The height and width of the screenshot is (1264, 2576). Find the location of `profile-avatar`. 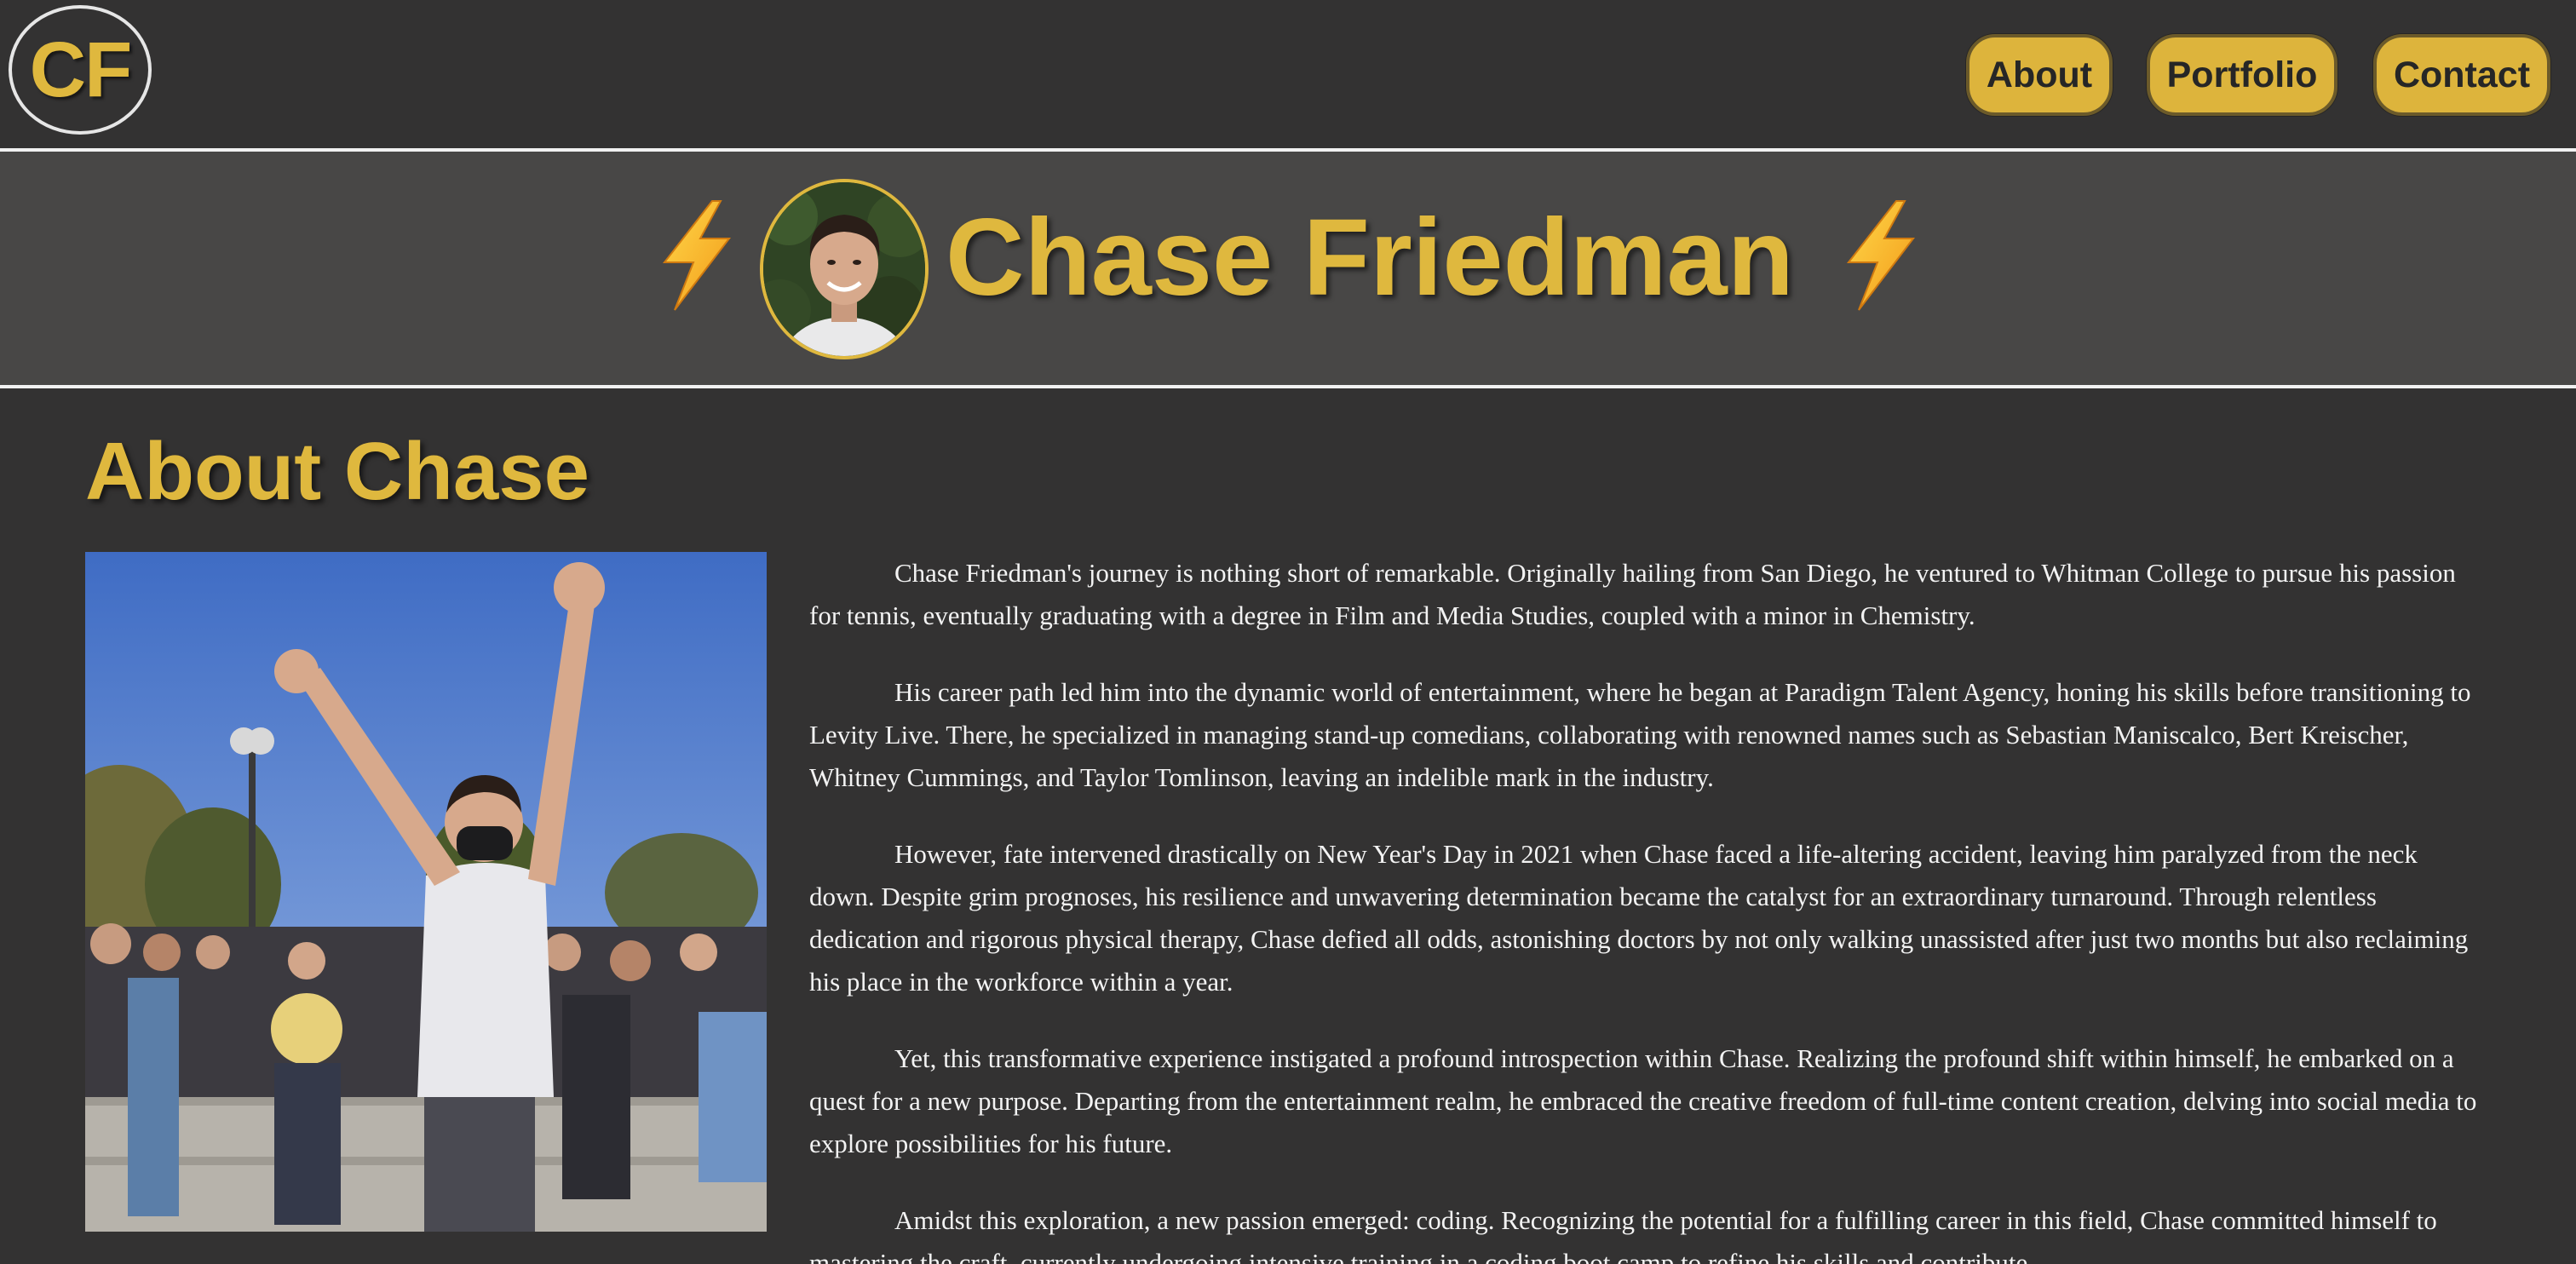

profile-avatar is located at coordinates (845, 269).